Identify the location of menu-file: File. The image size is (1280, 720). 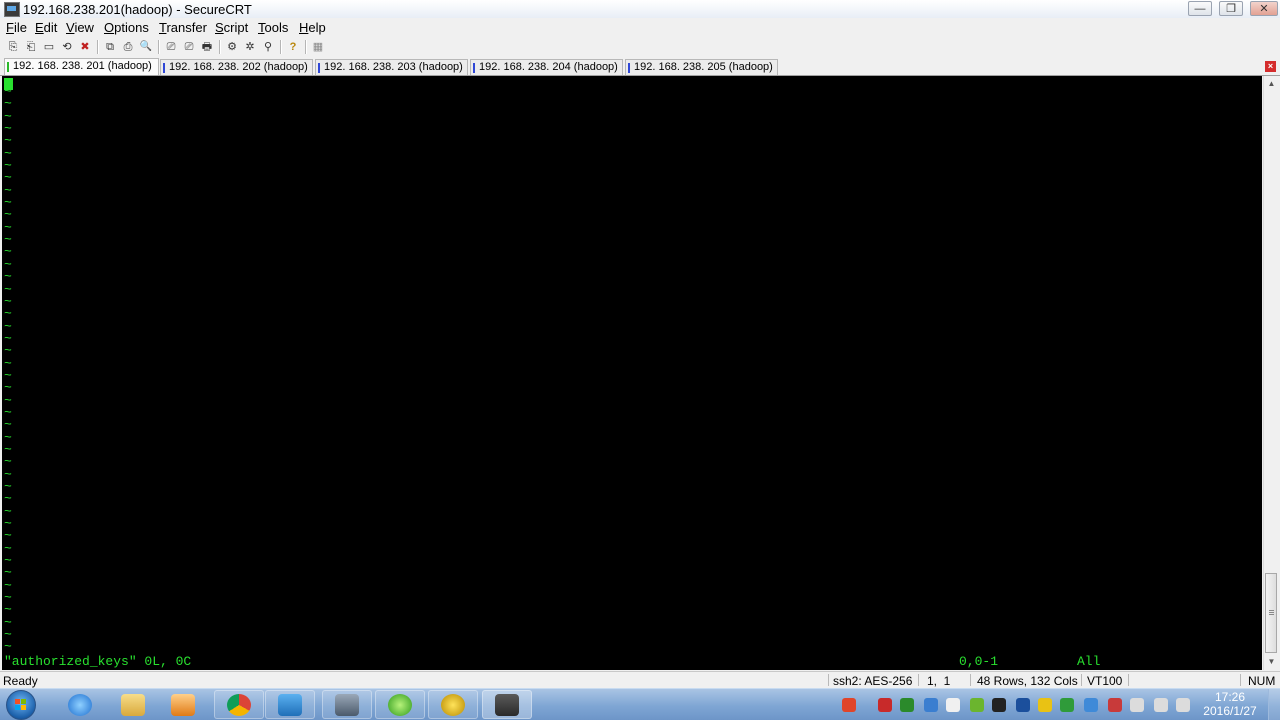
(16, 27).